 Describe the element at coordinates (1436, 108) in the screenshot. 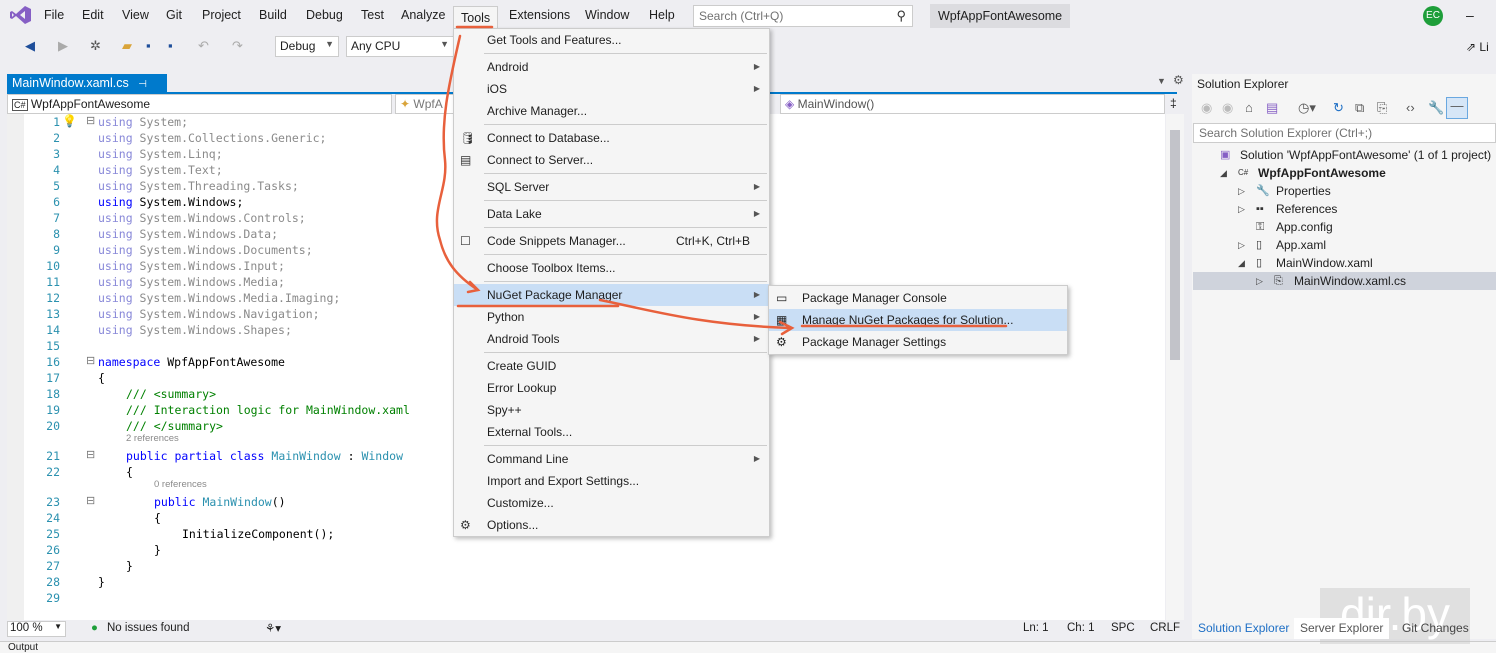

I see `properties-wrench-icon: 🔧` at that location.